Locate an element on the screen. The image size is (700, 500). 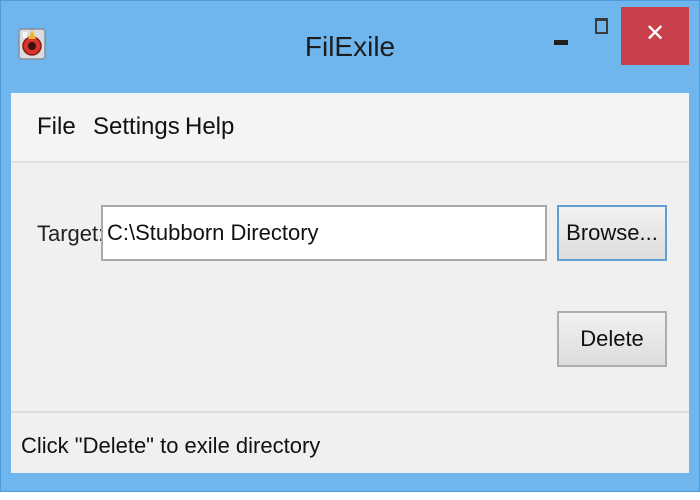
target-label: Target: is located at coordinates (71, 233).